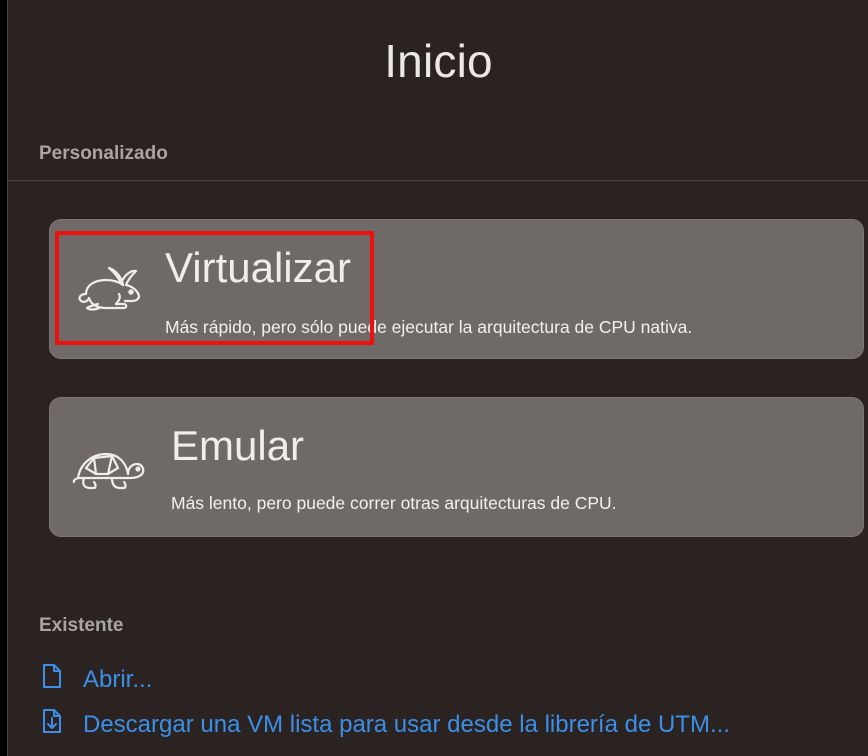  What do you see at coordinates (81, 625) in the screenshot?
I see `section-label-existing: Existente` at bounding box center [81, 625].